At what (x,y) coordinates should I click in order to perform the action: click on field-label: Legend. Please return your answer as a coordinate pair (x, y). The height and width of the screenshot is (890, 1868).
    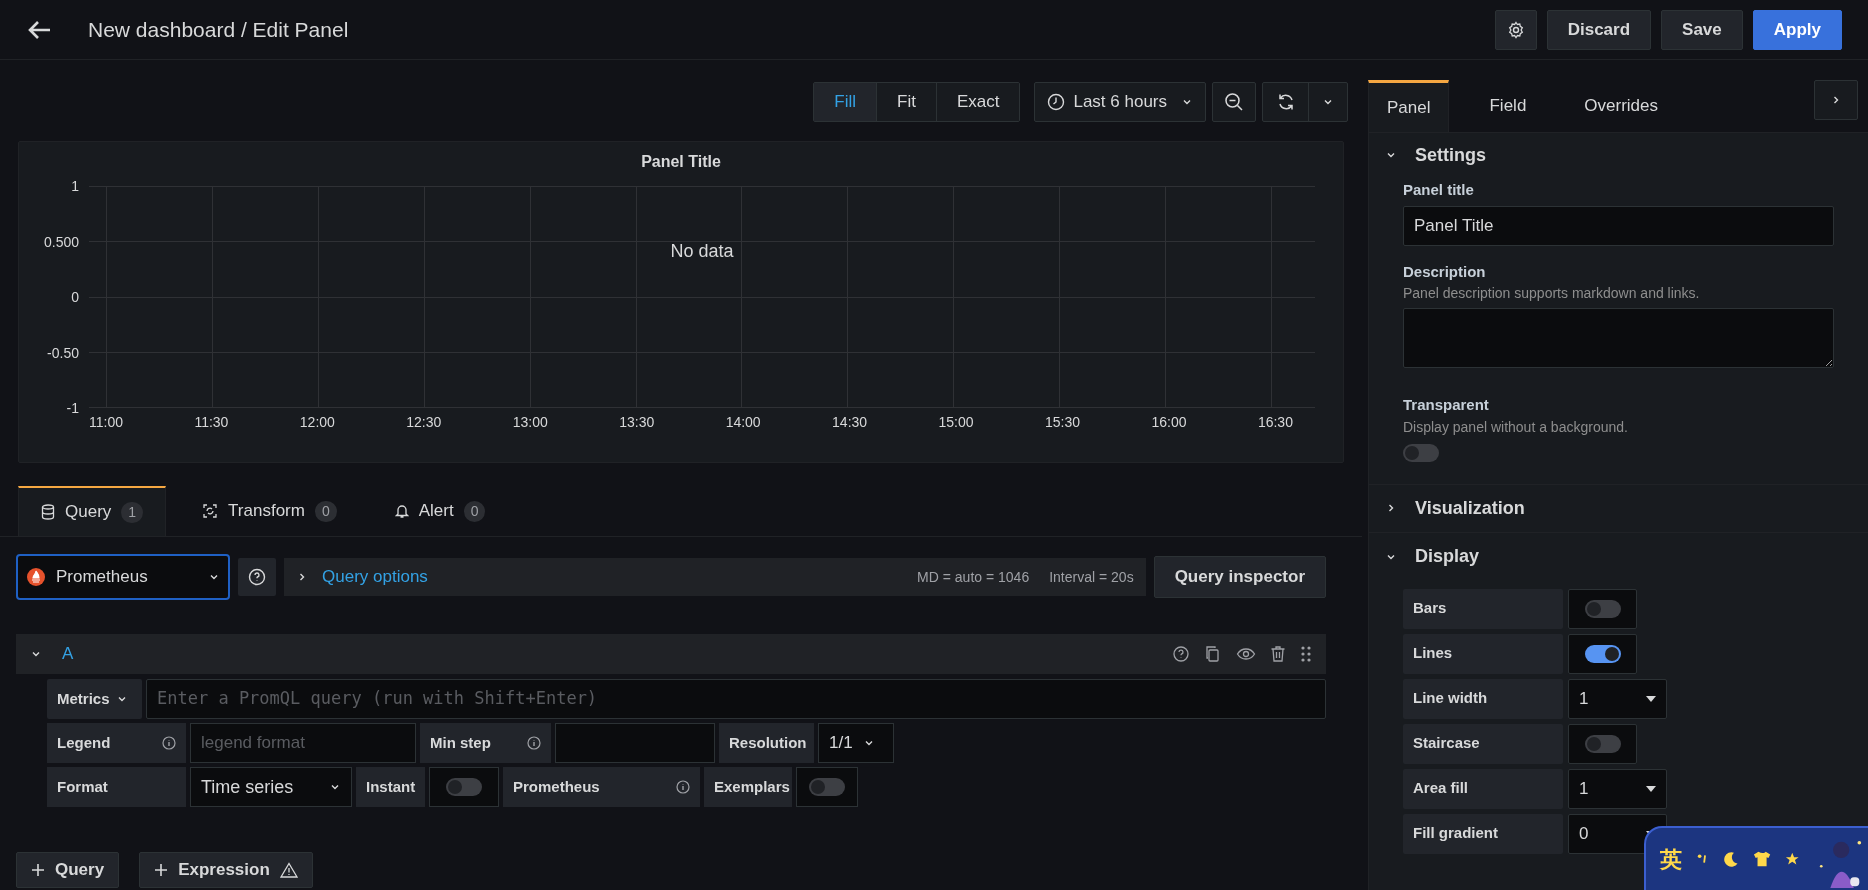
    Looking at the image, I should click on (84, 742).